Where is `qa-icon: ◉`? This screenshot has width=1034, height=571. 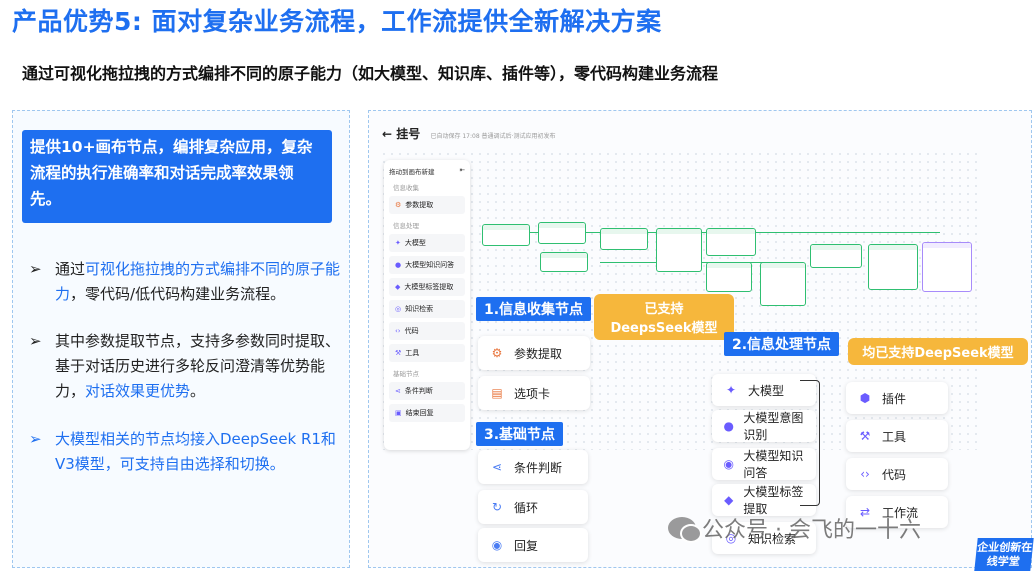
qa-icon: ◉ is located at coordinates (728, 464).